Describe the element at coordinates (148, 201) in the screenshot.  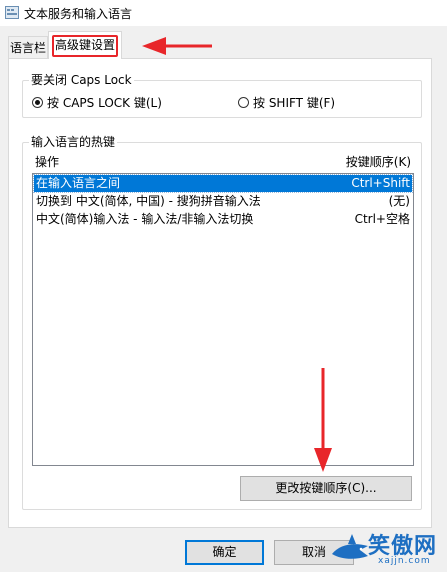
I see `list-item-action: 切换到 中文(简体, 中国) - 搜狗拼音输入法` at that location.